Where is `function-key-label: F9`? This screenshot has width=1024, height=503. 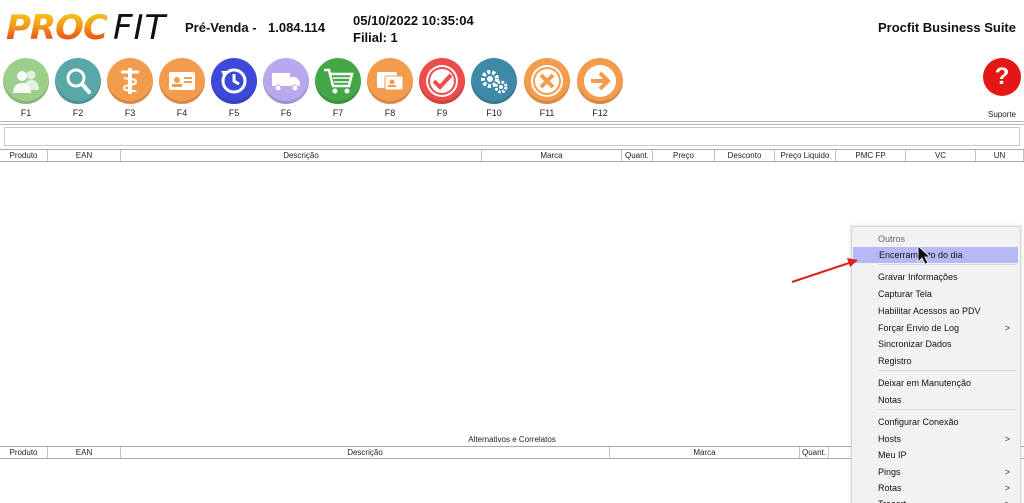
function-key-label: F9 is located at coordinates (442, 113).